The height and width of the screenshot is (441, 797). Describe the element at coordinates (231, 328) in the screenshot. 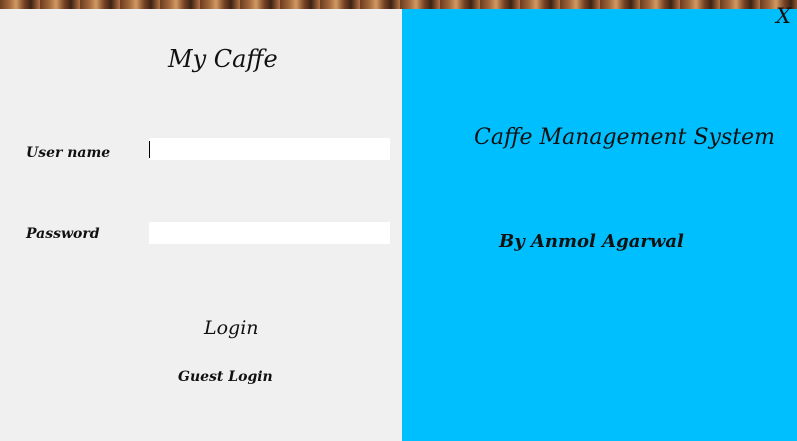

I see `login-button: Login` at that location.